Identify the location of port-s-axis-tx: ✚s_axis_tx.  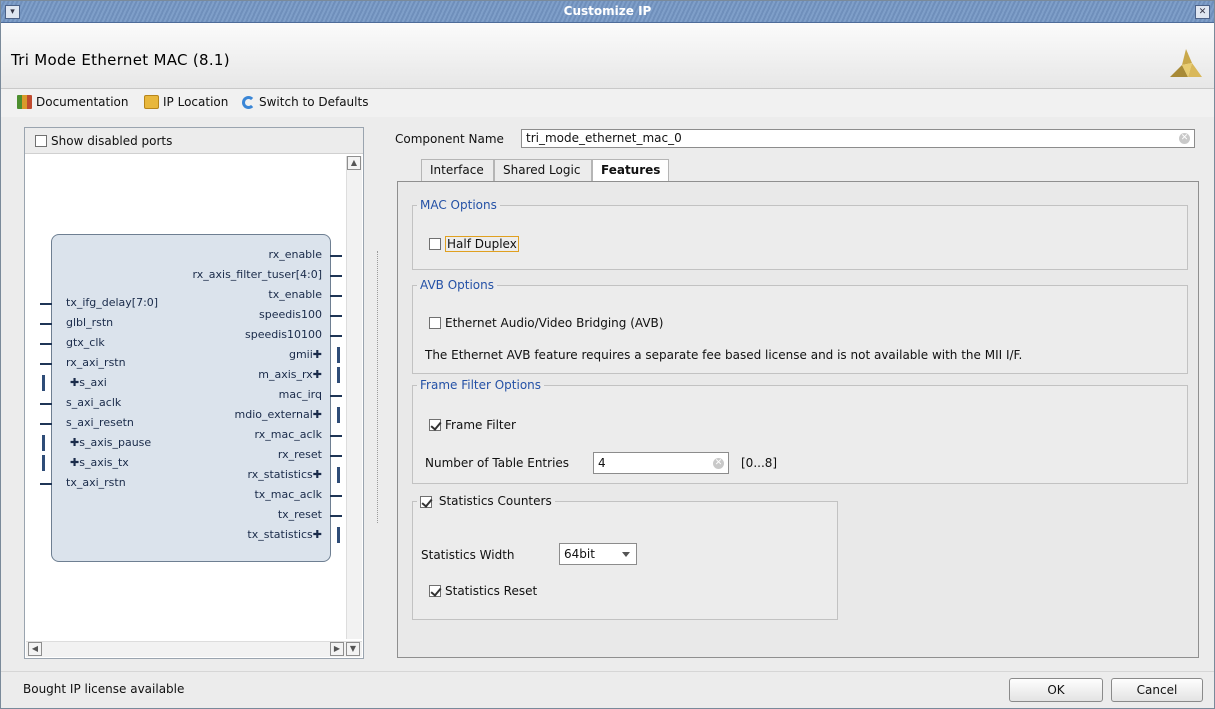
(99, 462).